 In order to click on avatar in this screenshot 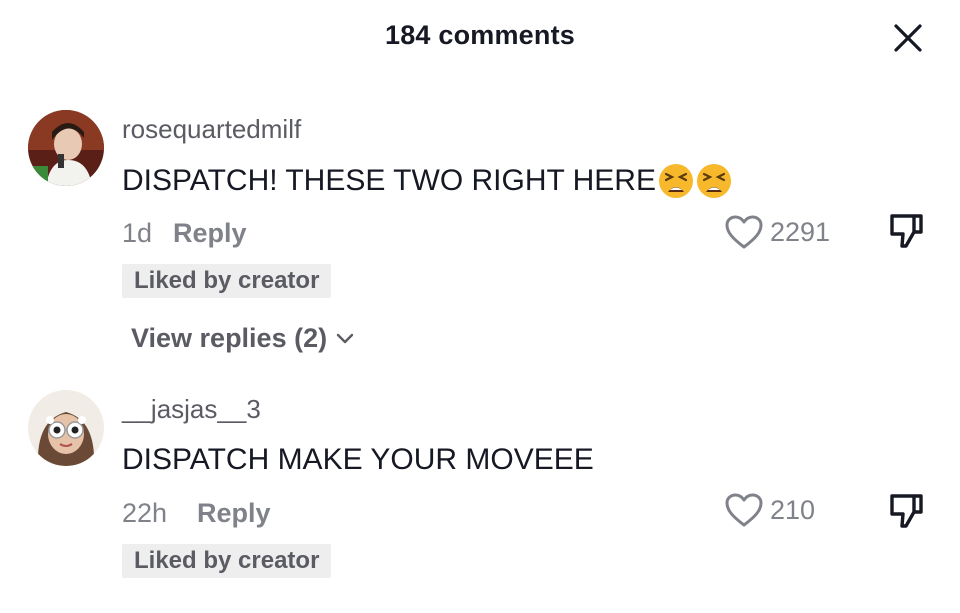, I will do `click(66, 428)`.